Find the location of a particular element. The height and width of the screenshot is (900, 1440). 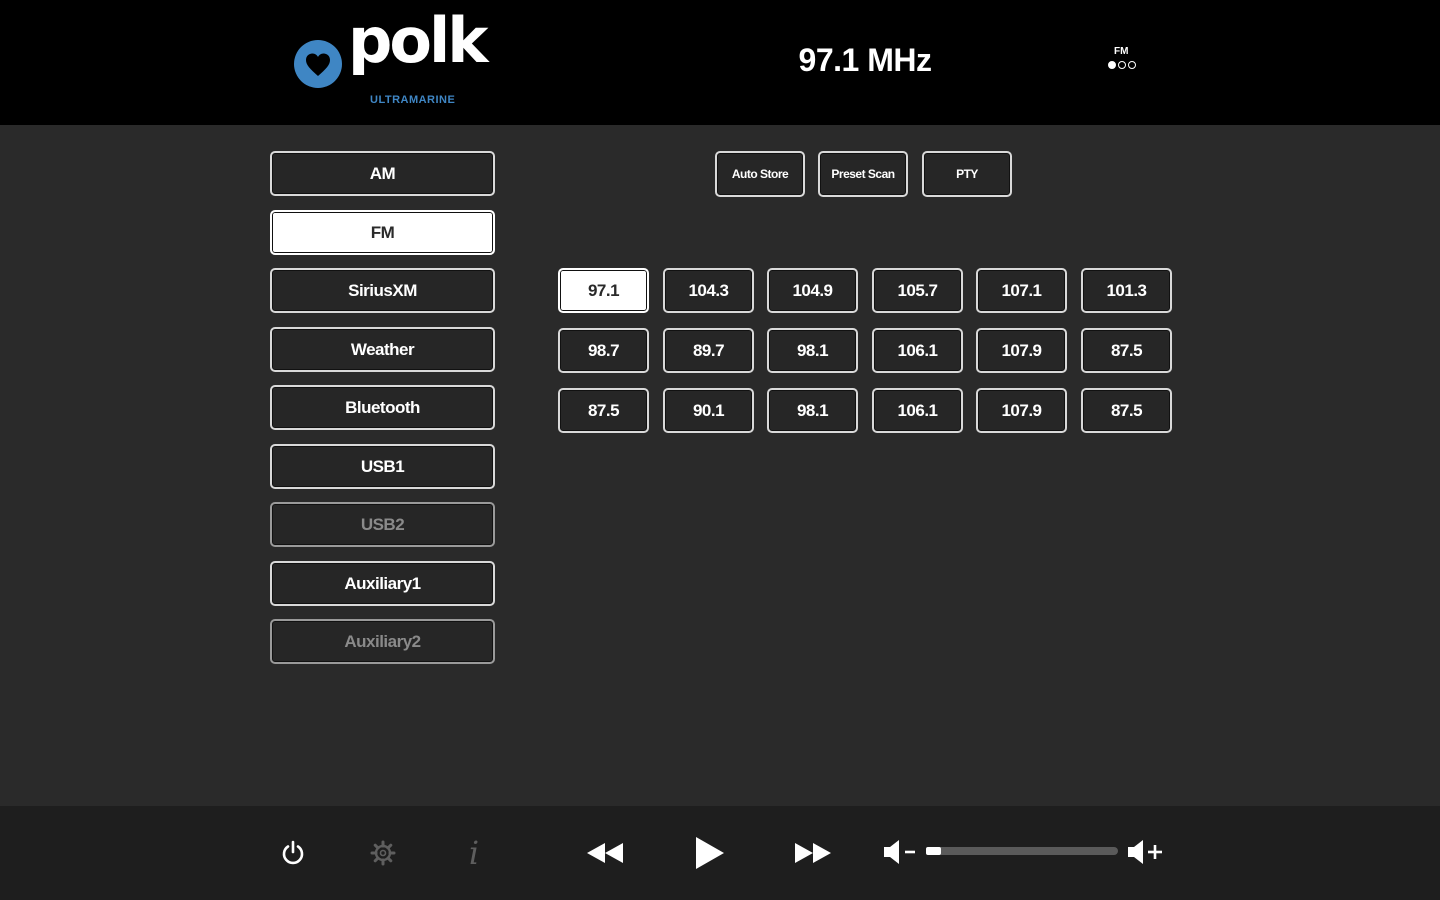

preset-button: 104.9 is located at coordinates (812, 290).